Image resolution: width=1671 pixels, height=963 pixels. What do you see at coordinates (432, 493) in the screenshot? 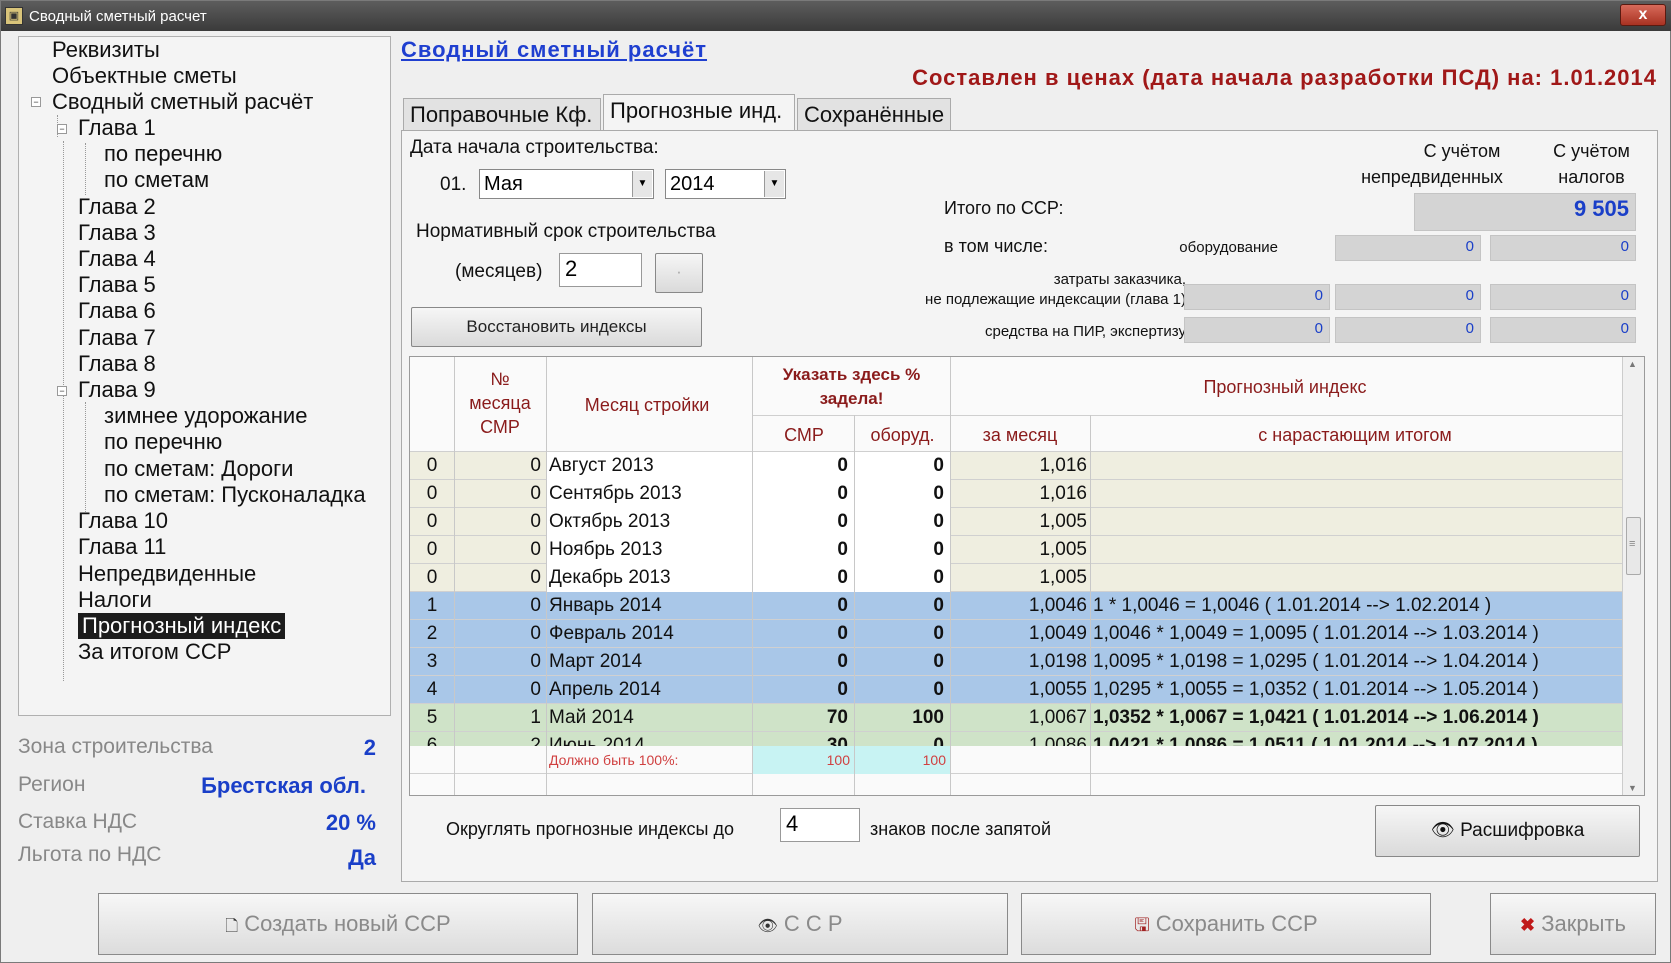
I see `row-index: 0` at bounding box center [432, 493].